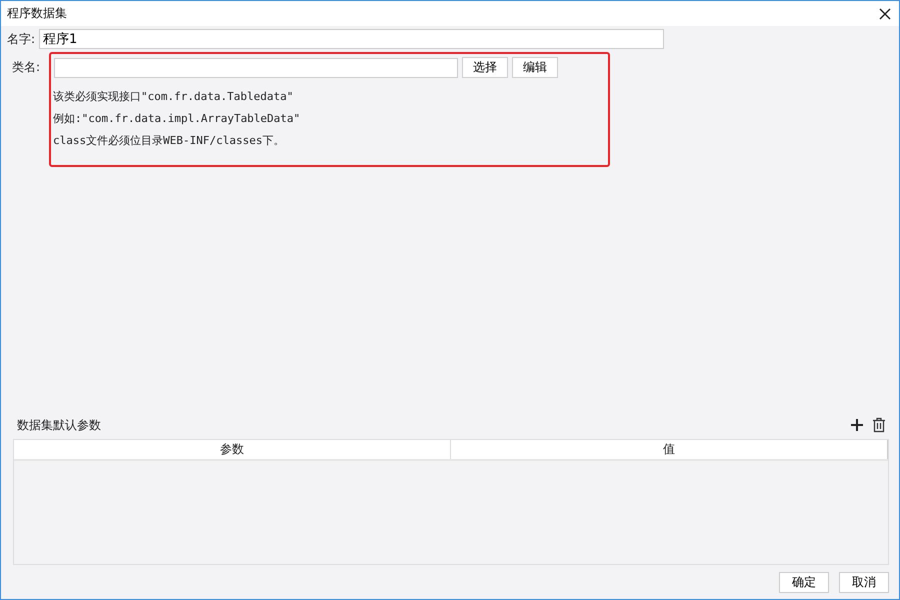 This screenshot has width=900, height=600. I want to click on name-field: 程序1, so click(351, 39).